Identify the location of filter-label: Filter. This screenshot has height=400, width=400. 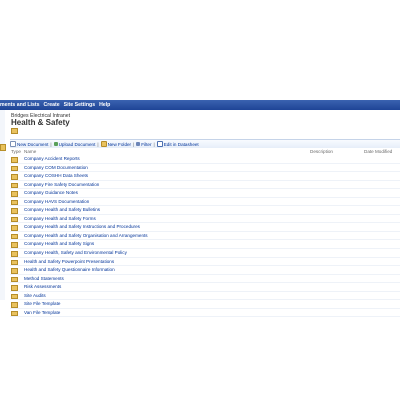
(146, 144).